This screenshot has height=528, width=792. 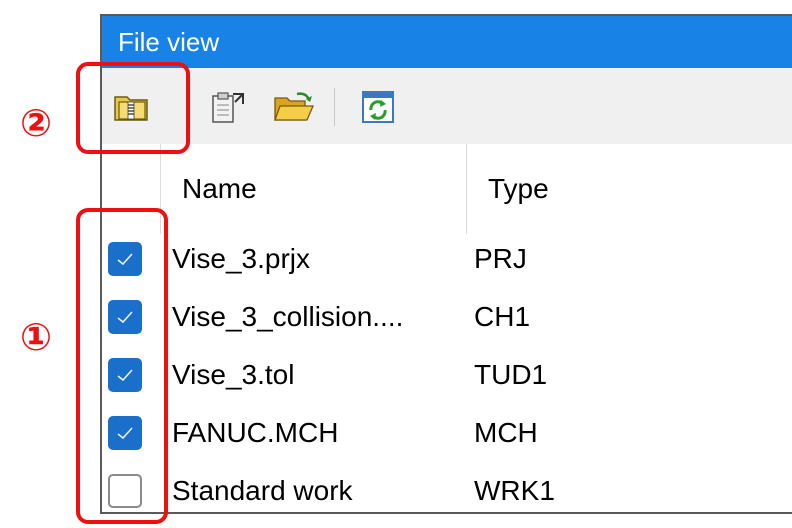 What do you see at coordinates (233, 374) in the screenshot?
I see `file-name: Vise_3.tol` at bounding box center [233, 374].